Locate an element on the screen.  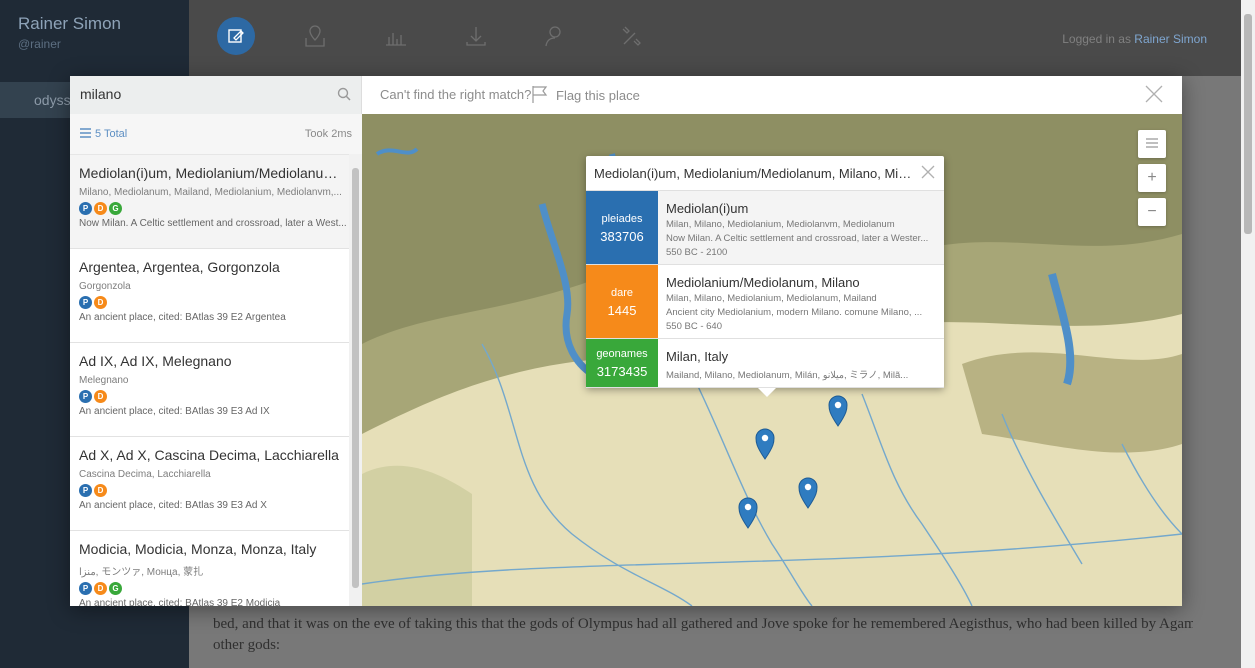
gazetteer-id: 1445 is located at coordinates (622, 310).